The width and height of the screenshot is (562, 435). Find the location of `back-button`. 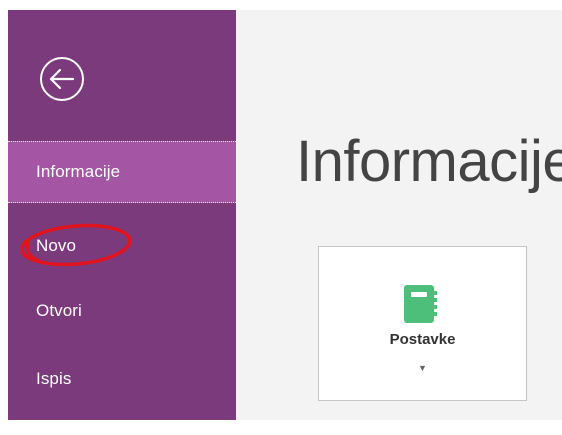

back-button is located at coordinates (62, 79).